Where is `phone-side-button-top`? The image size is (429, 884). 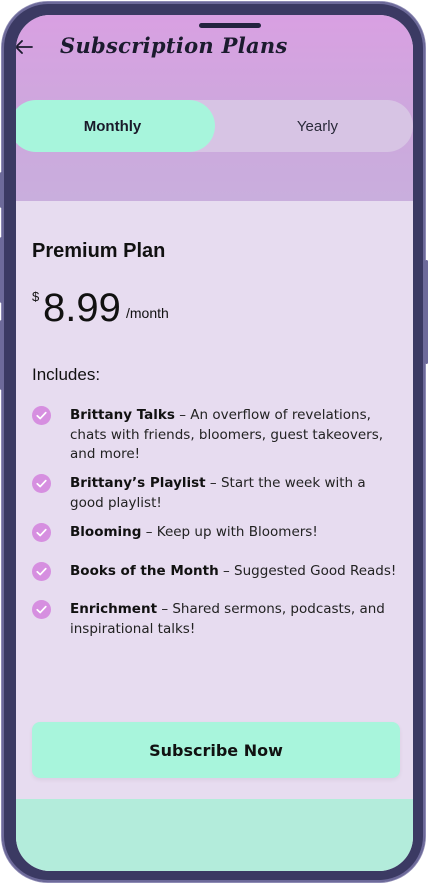
phone-side-button-top is located at coordinates (1, 190).